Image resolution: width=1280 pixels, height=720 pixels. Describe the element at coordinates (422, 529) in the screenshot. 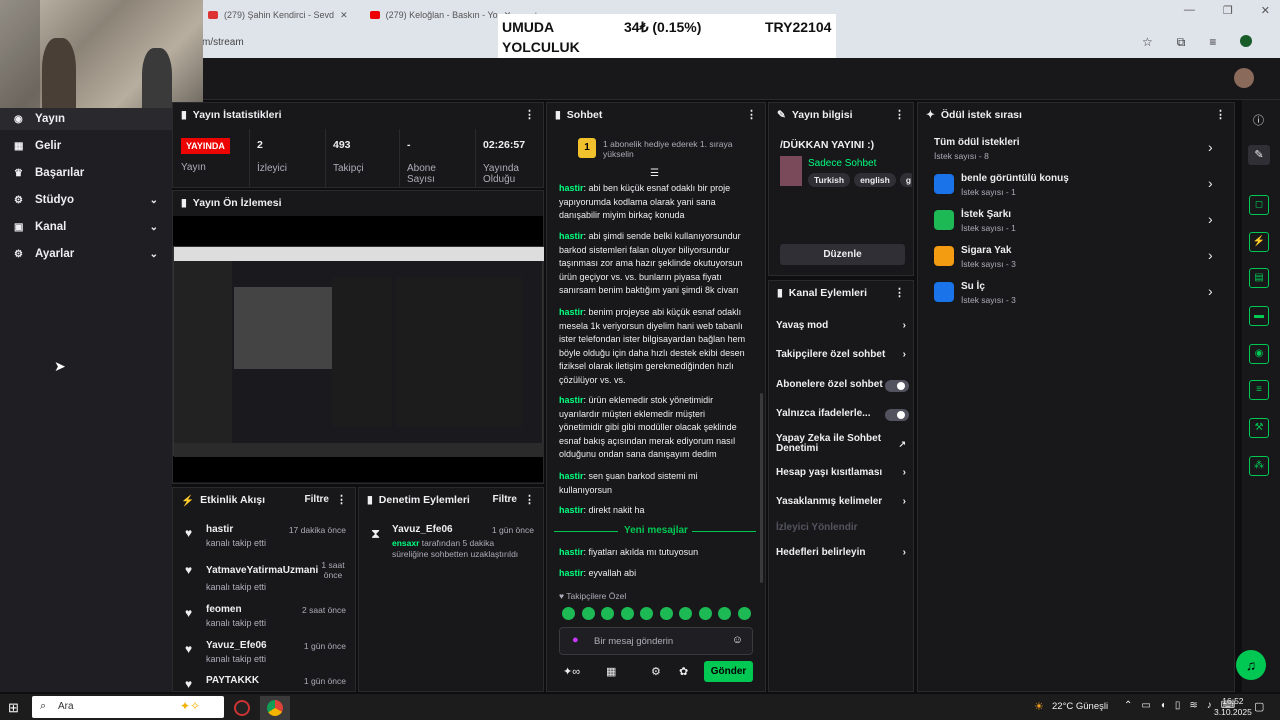

I see `moderation-user: Yavuz_Efe06` at that location.